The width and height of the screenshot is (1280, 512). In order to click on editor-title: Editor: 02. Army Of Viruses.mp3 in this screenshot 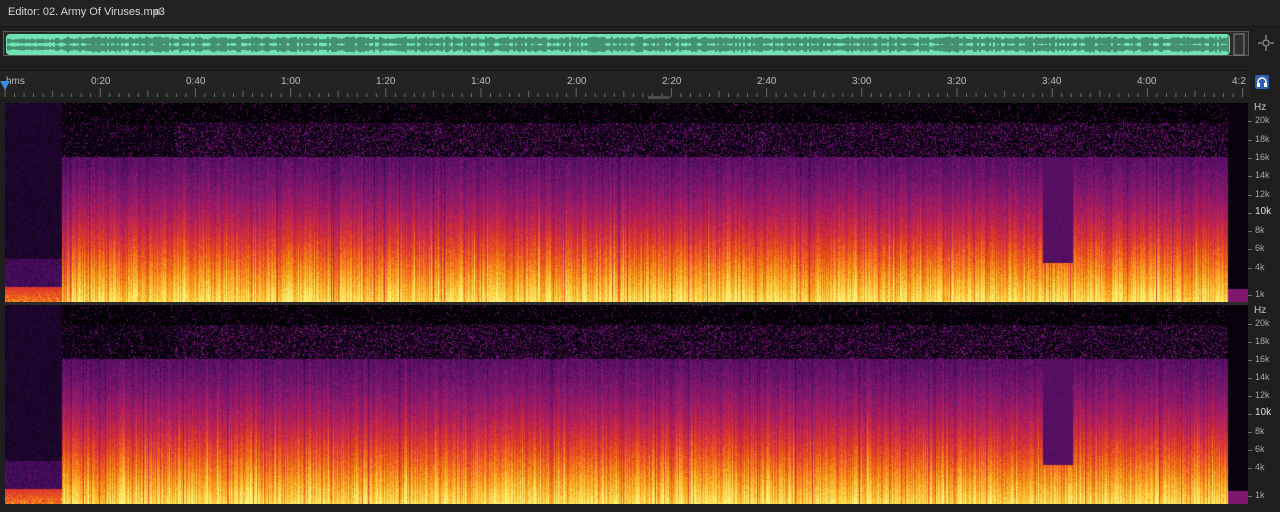, I will do `click(86, 12)`.